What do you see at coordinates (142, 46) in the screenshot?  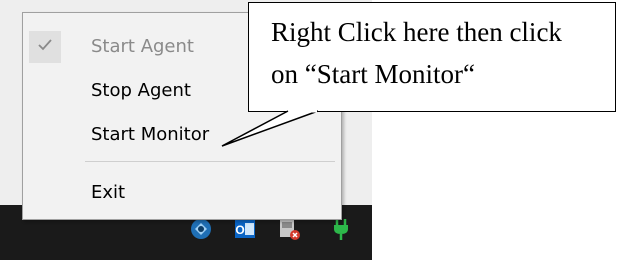 I see `menu-item-label: Start Agent` at bounding box center [142, 46].